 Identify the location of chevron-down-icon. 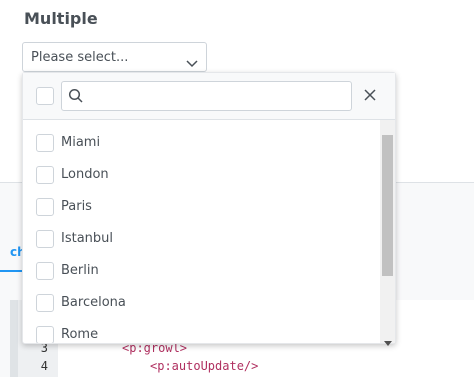
(192, 62).